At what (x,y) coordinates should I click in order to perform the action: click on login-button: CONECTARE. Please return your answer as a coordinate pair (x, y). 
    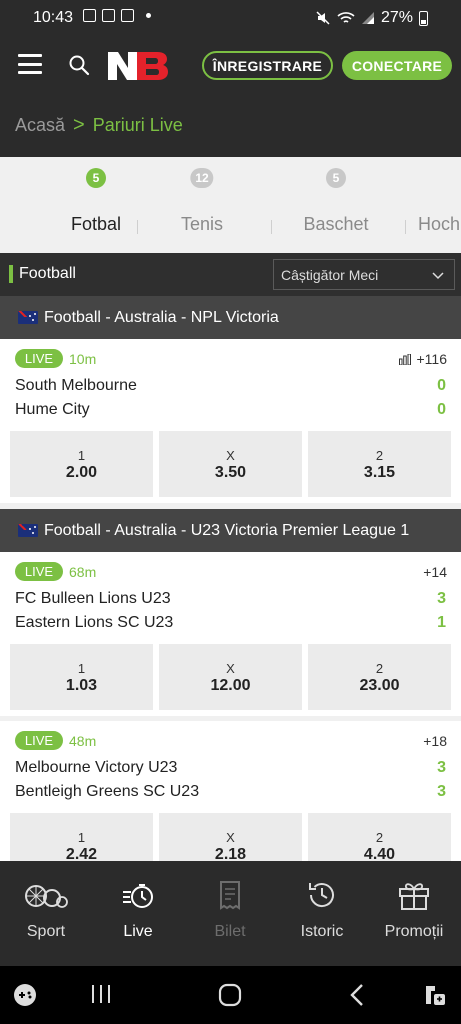
    Looking at the image, I should click on (397, 65).